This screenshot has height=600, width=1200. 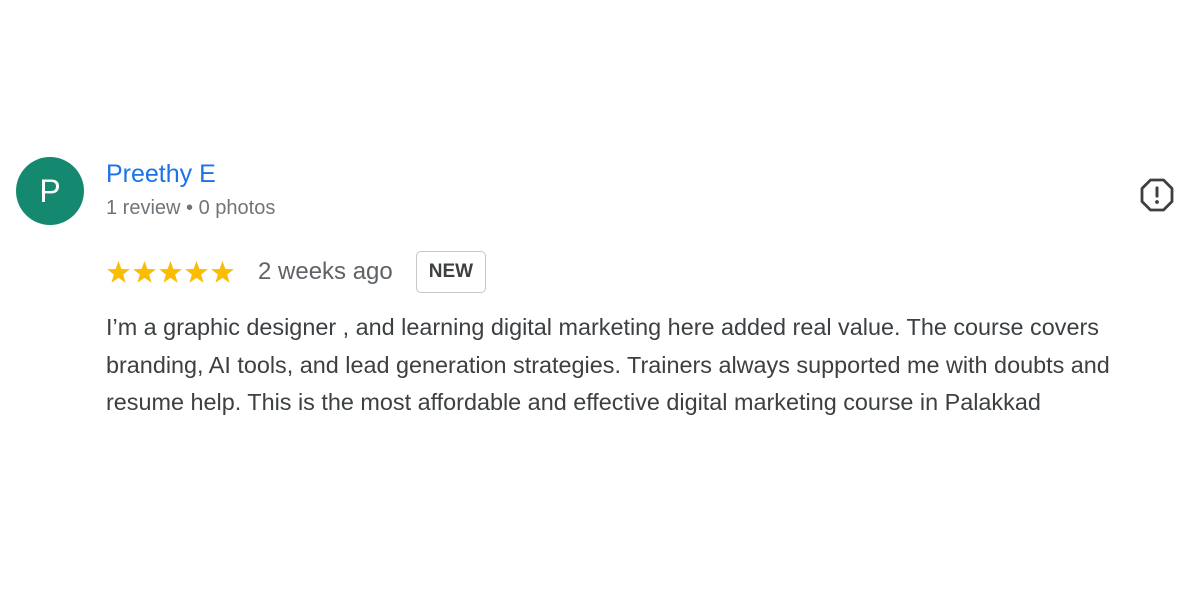 I want to click on rating-row: 2 weeks ago NEW, so click(x=296, y=272).